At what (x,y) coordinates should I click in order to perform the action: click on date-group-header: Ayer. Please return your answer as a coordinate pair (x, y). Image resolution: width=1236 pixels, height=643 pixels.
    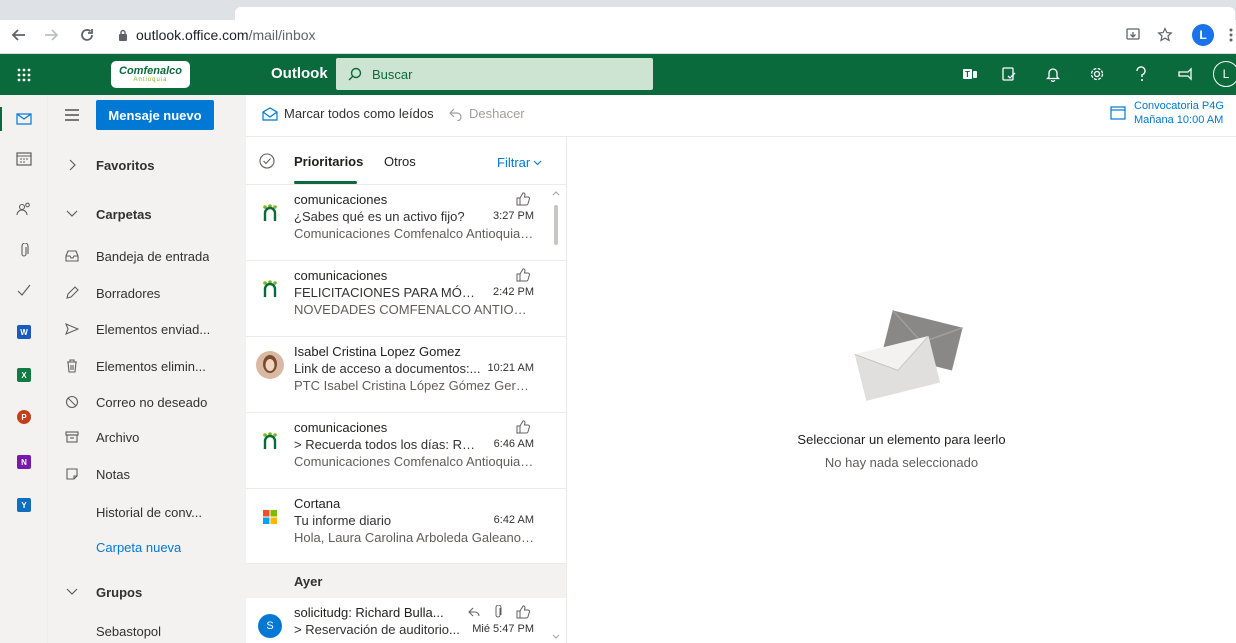
    Looking at the image, I should click on (406, 581).